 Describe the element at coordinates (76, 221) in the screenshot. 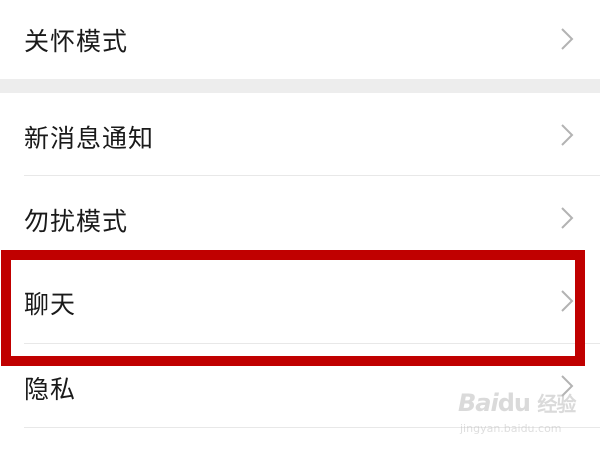

I see `settings-item-label: 勿扰模式` at that location.